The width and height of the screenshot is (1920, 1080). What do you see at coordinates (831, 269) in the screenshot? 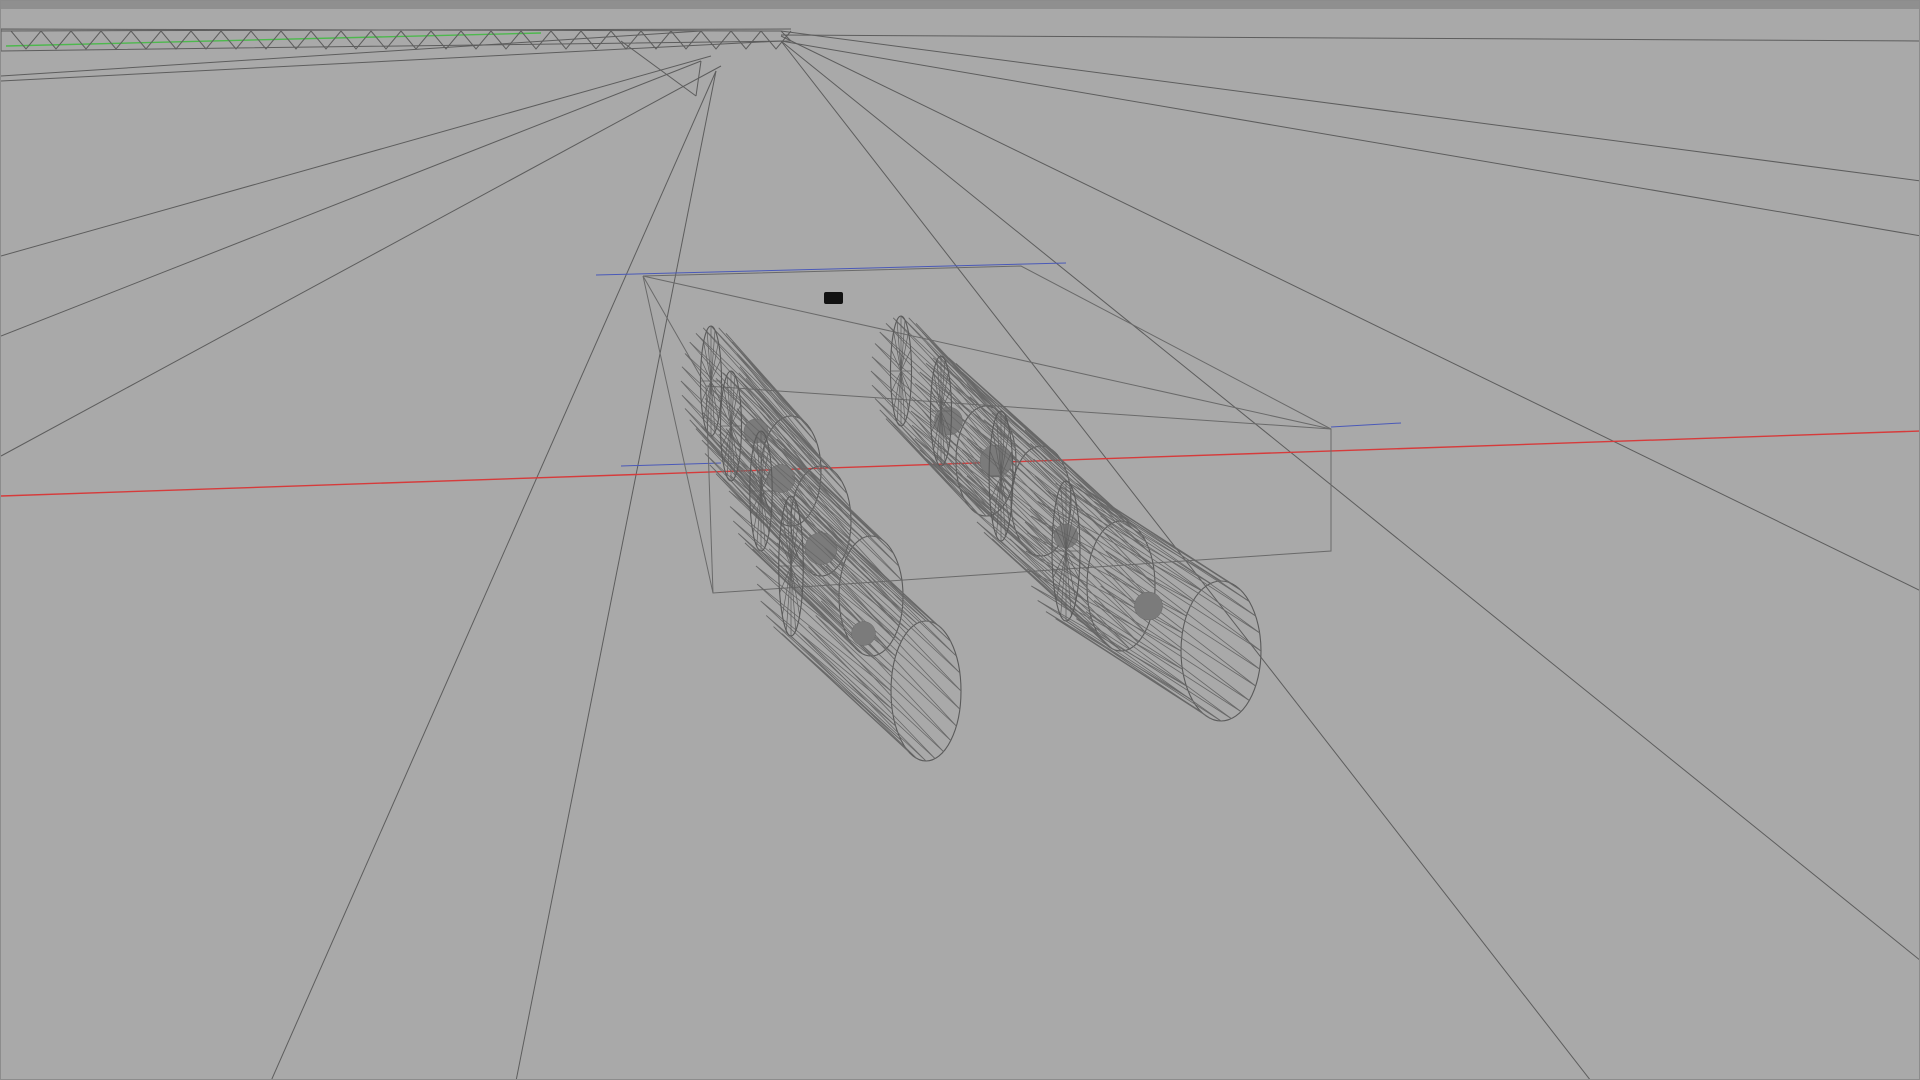
I see `z-axis-line-top` at bounding box center [831, 269].